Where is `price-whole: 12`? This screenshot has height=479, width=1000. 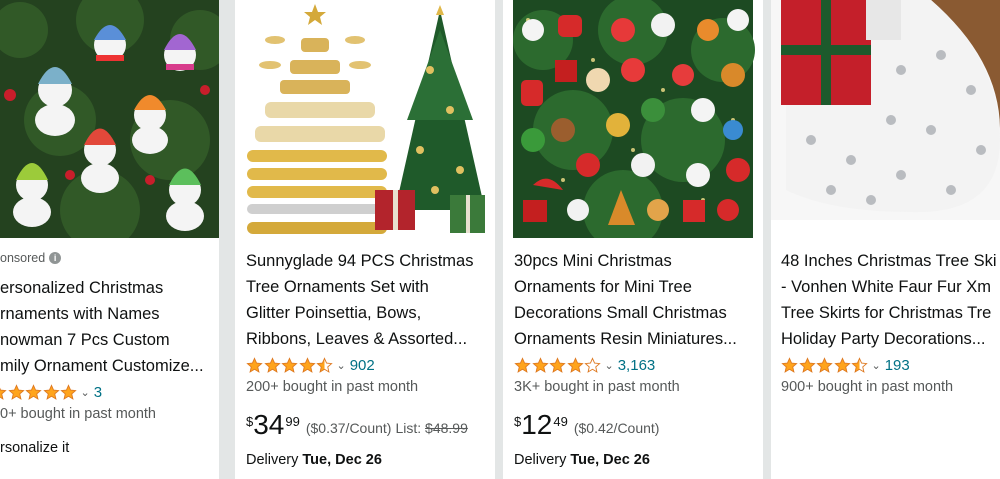 price-whole: 12 is located at coordinates (537, 424).